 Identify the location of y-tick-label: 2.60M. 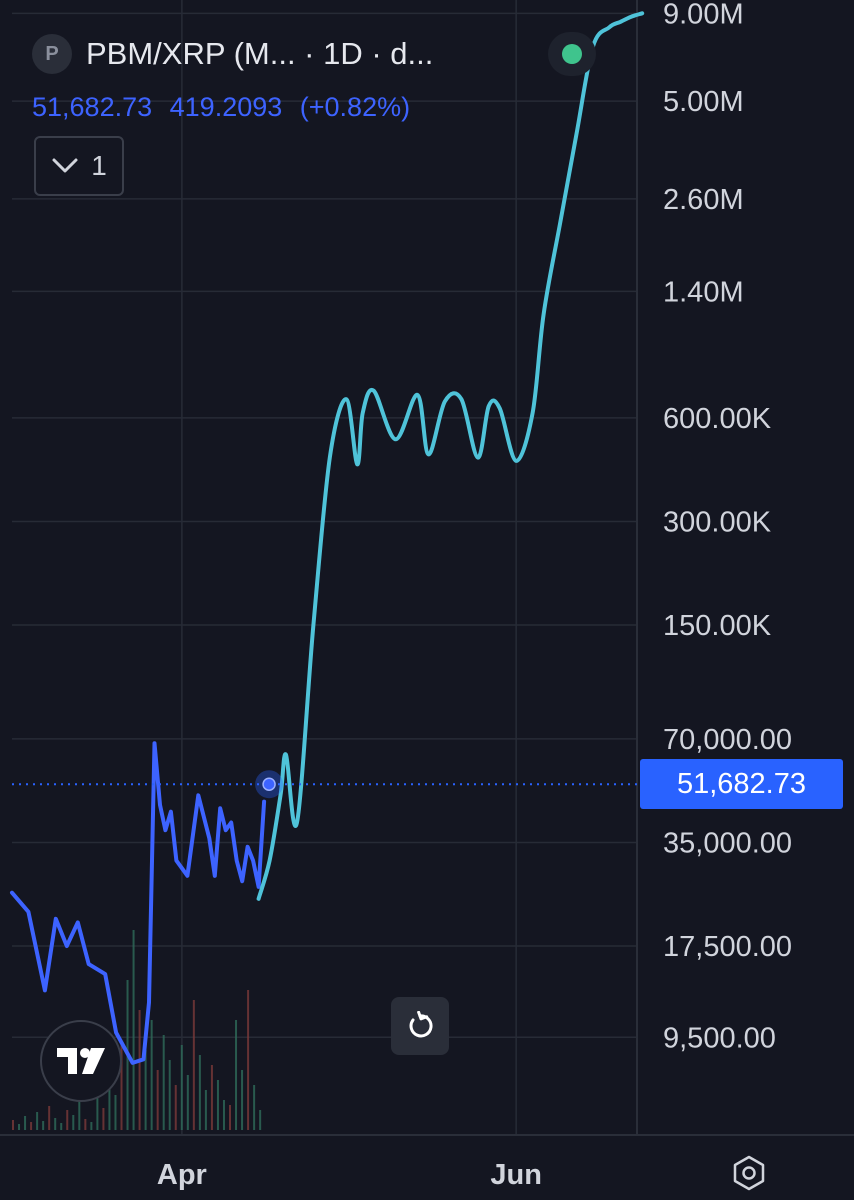
(703, 200).